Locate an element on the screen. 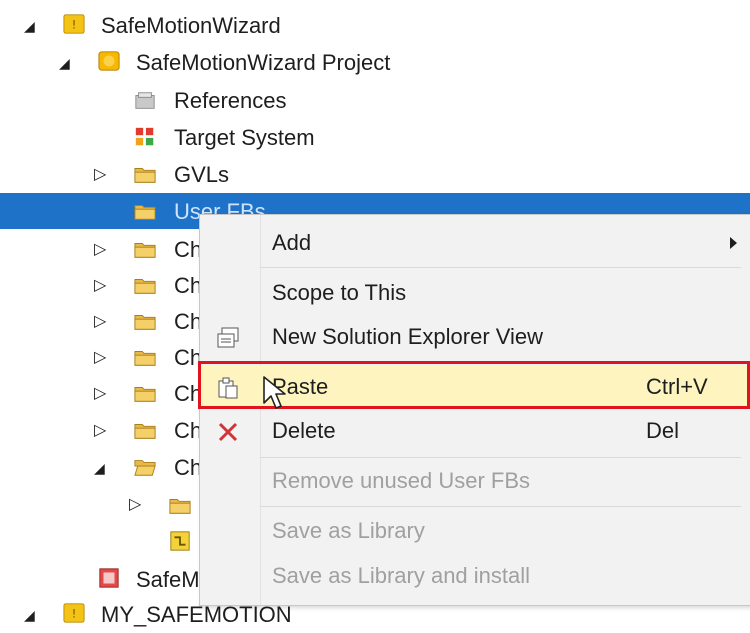 This screenshot has width=750, height=633. open-folder-icon is located at coordinates (145, 468).